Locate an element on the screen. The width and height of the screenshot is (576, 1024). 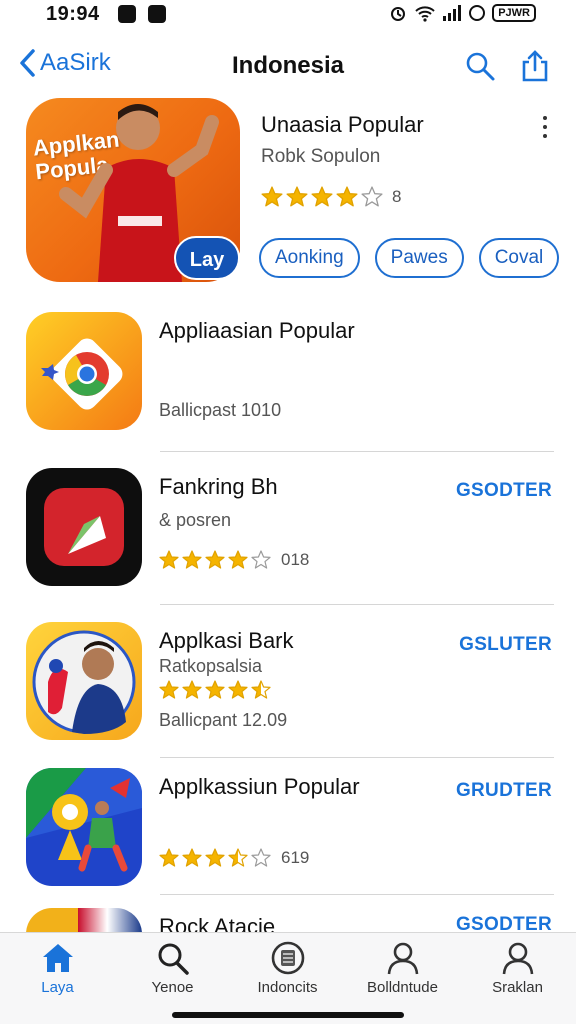
app-icon-flag is located at coordinates (84, 920).